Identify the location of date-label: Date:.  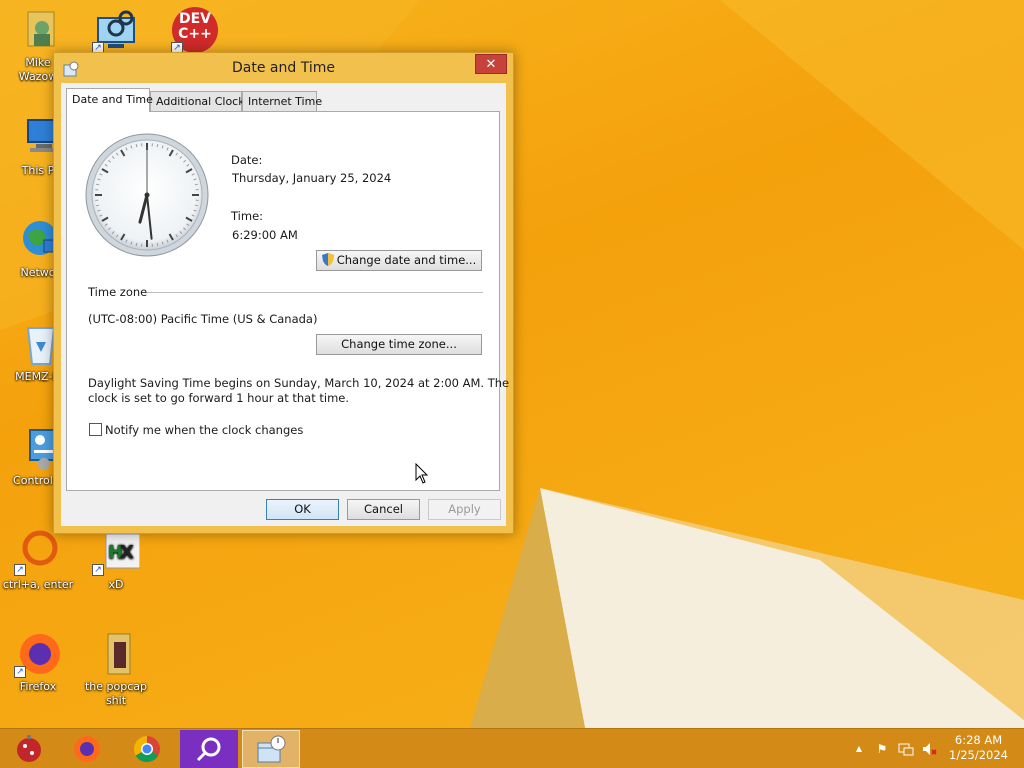
(247, 160).